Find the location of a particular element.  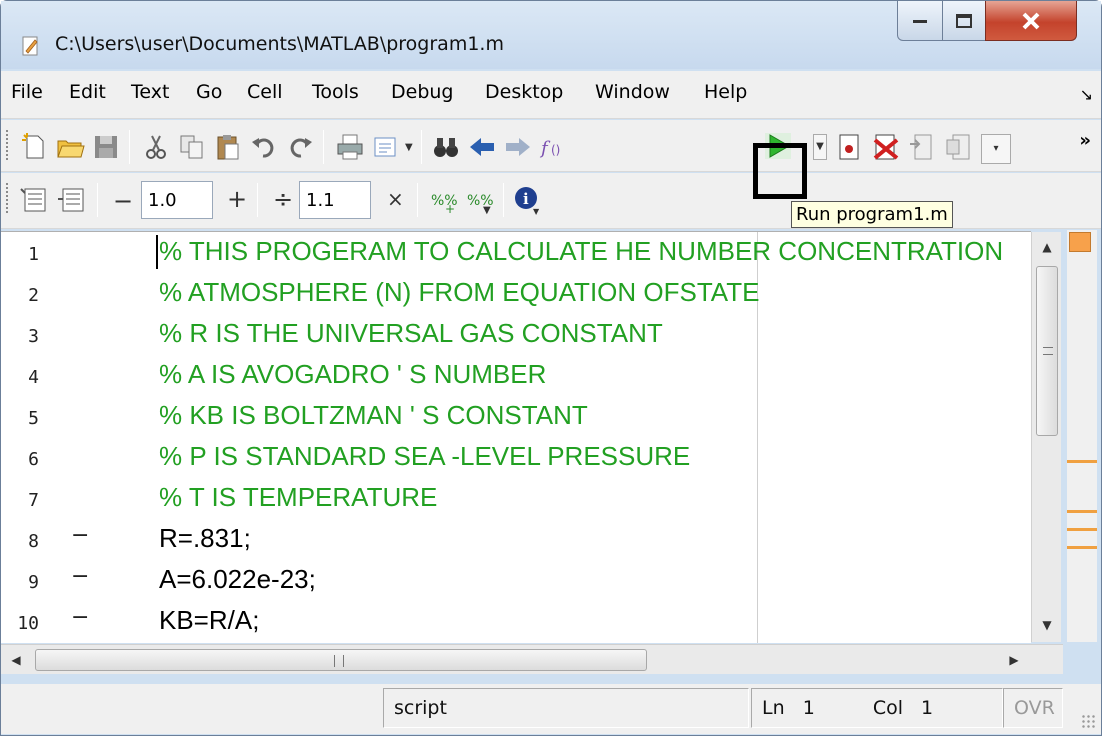

statement-text: R=.831; is located at coordinates (205, 538).